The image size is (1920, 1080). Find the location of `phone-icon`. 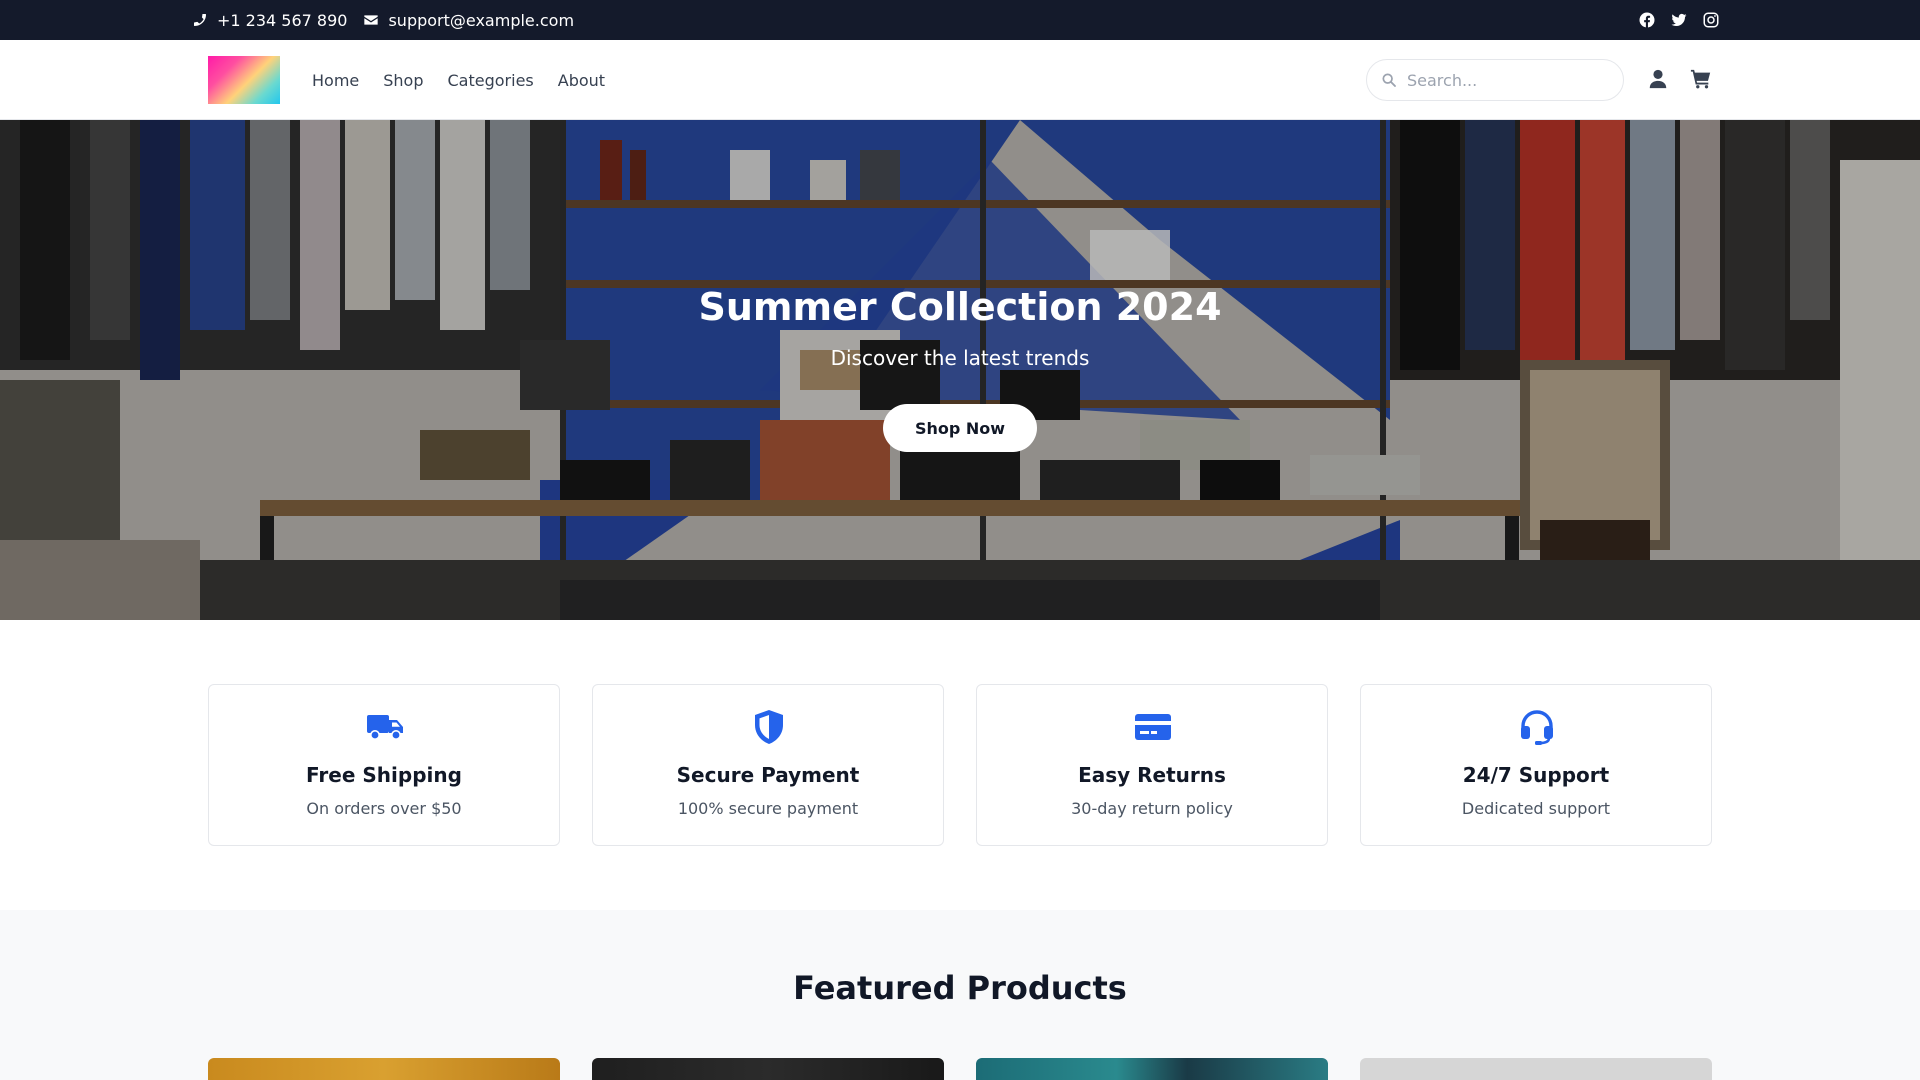

phone-icon is located at coordinates (200, 19).